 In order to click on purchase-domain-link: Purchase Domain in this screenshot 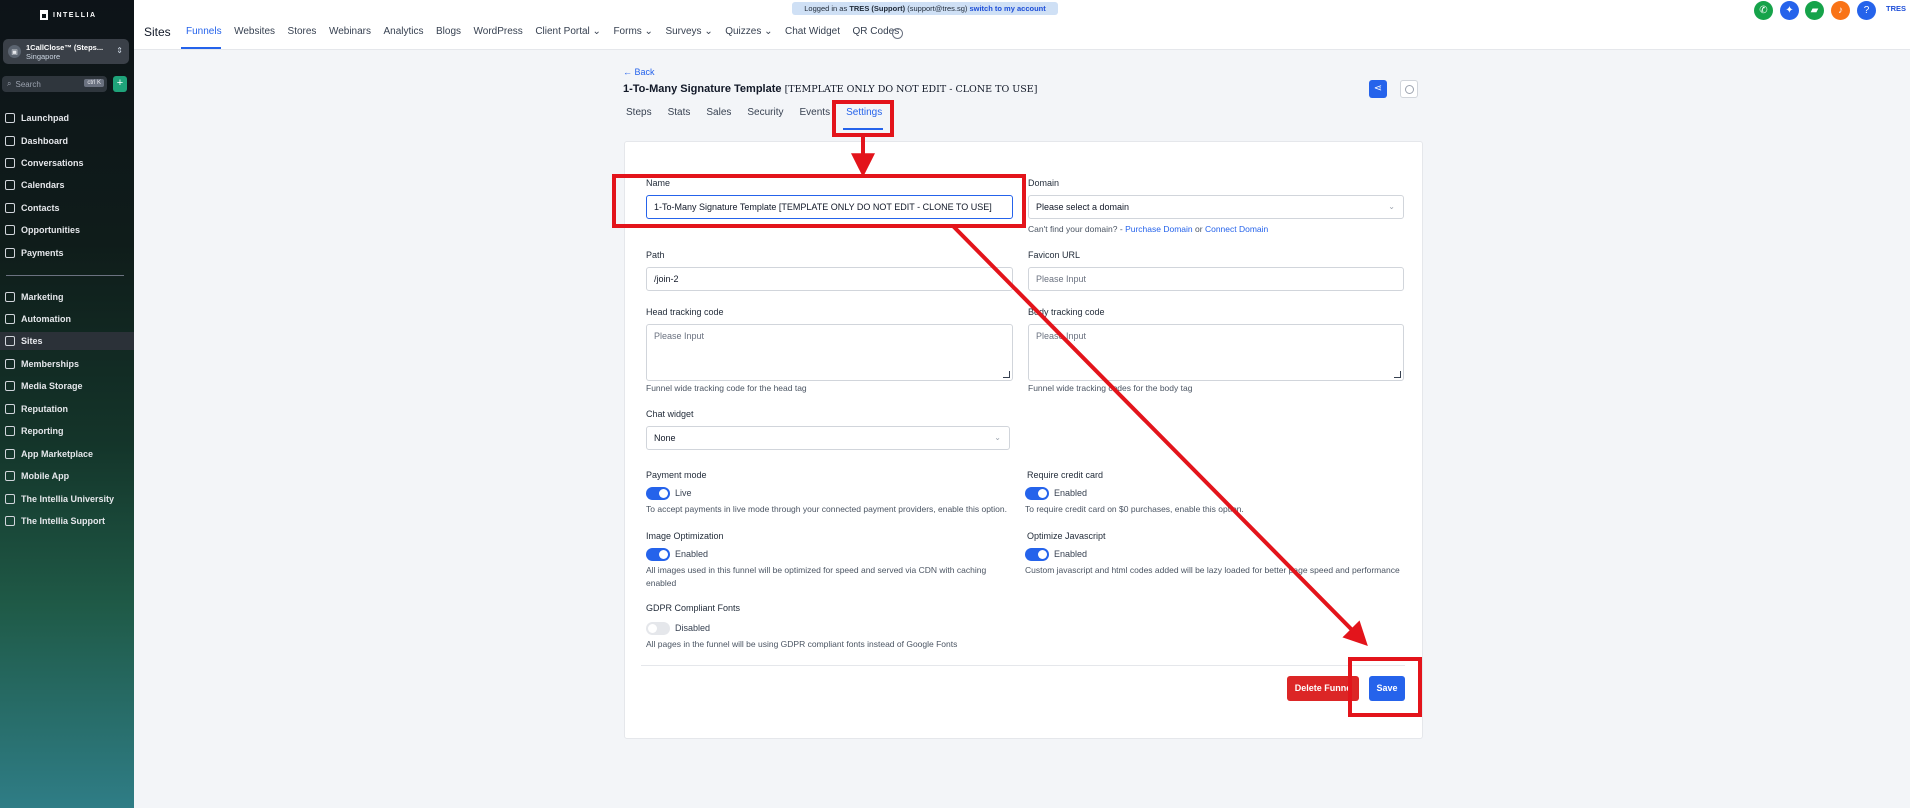, I will do `click(1159, 229)`.